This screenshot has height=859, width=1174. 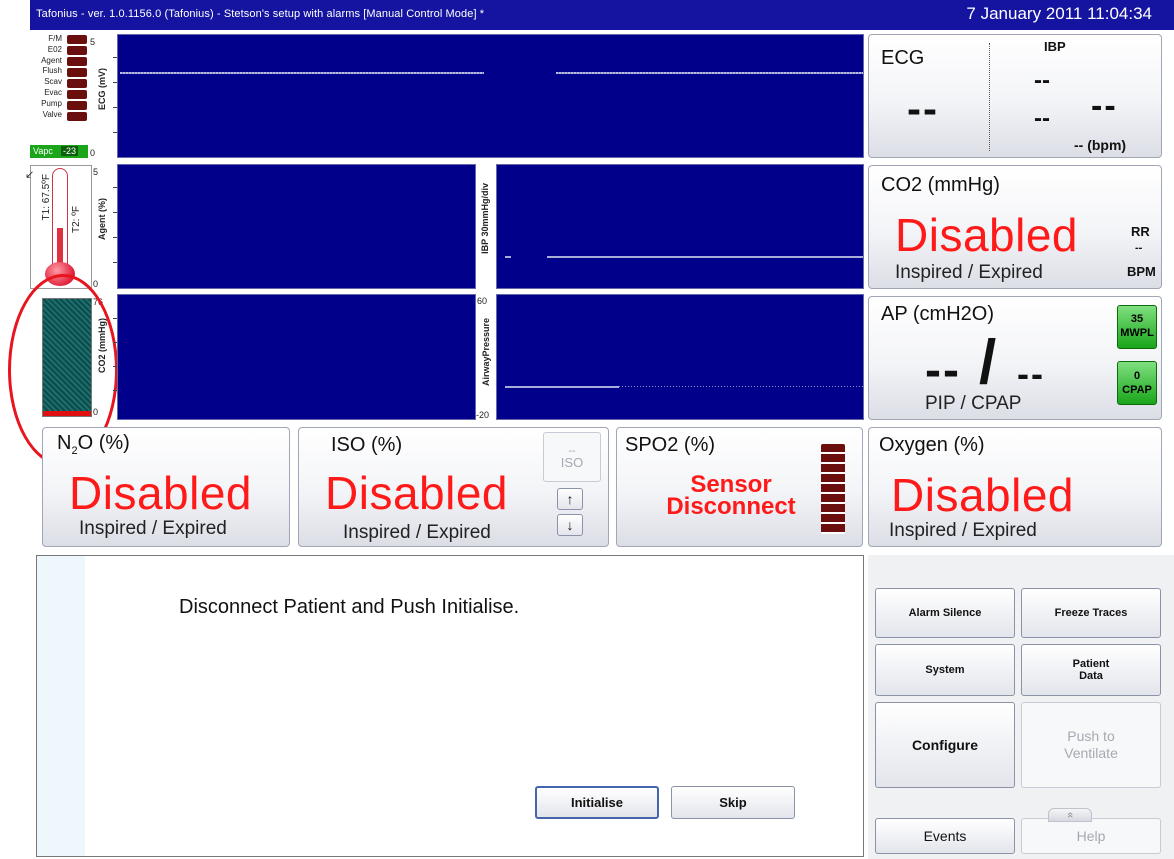 I want to click on ecg-plot-max: 5, so click(x=93, y=42).